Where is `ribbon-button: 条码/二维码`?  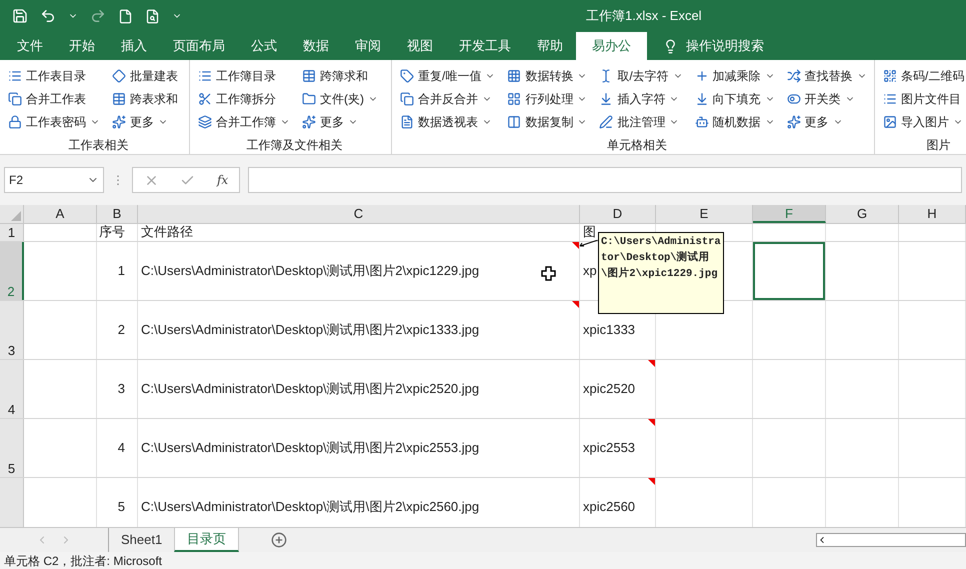
ribbon-button: 条码/二维码 is located at coordinates (924, 75).